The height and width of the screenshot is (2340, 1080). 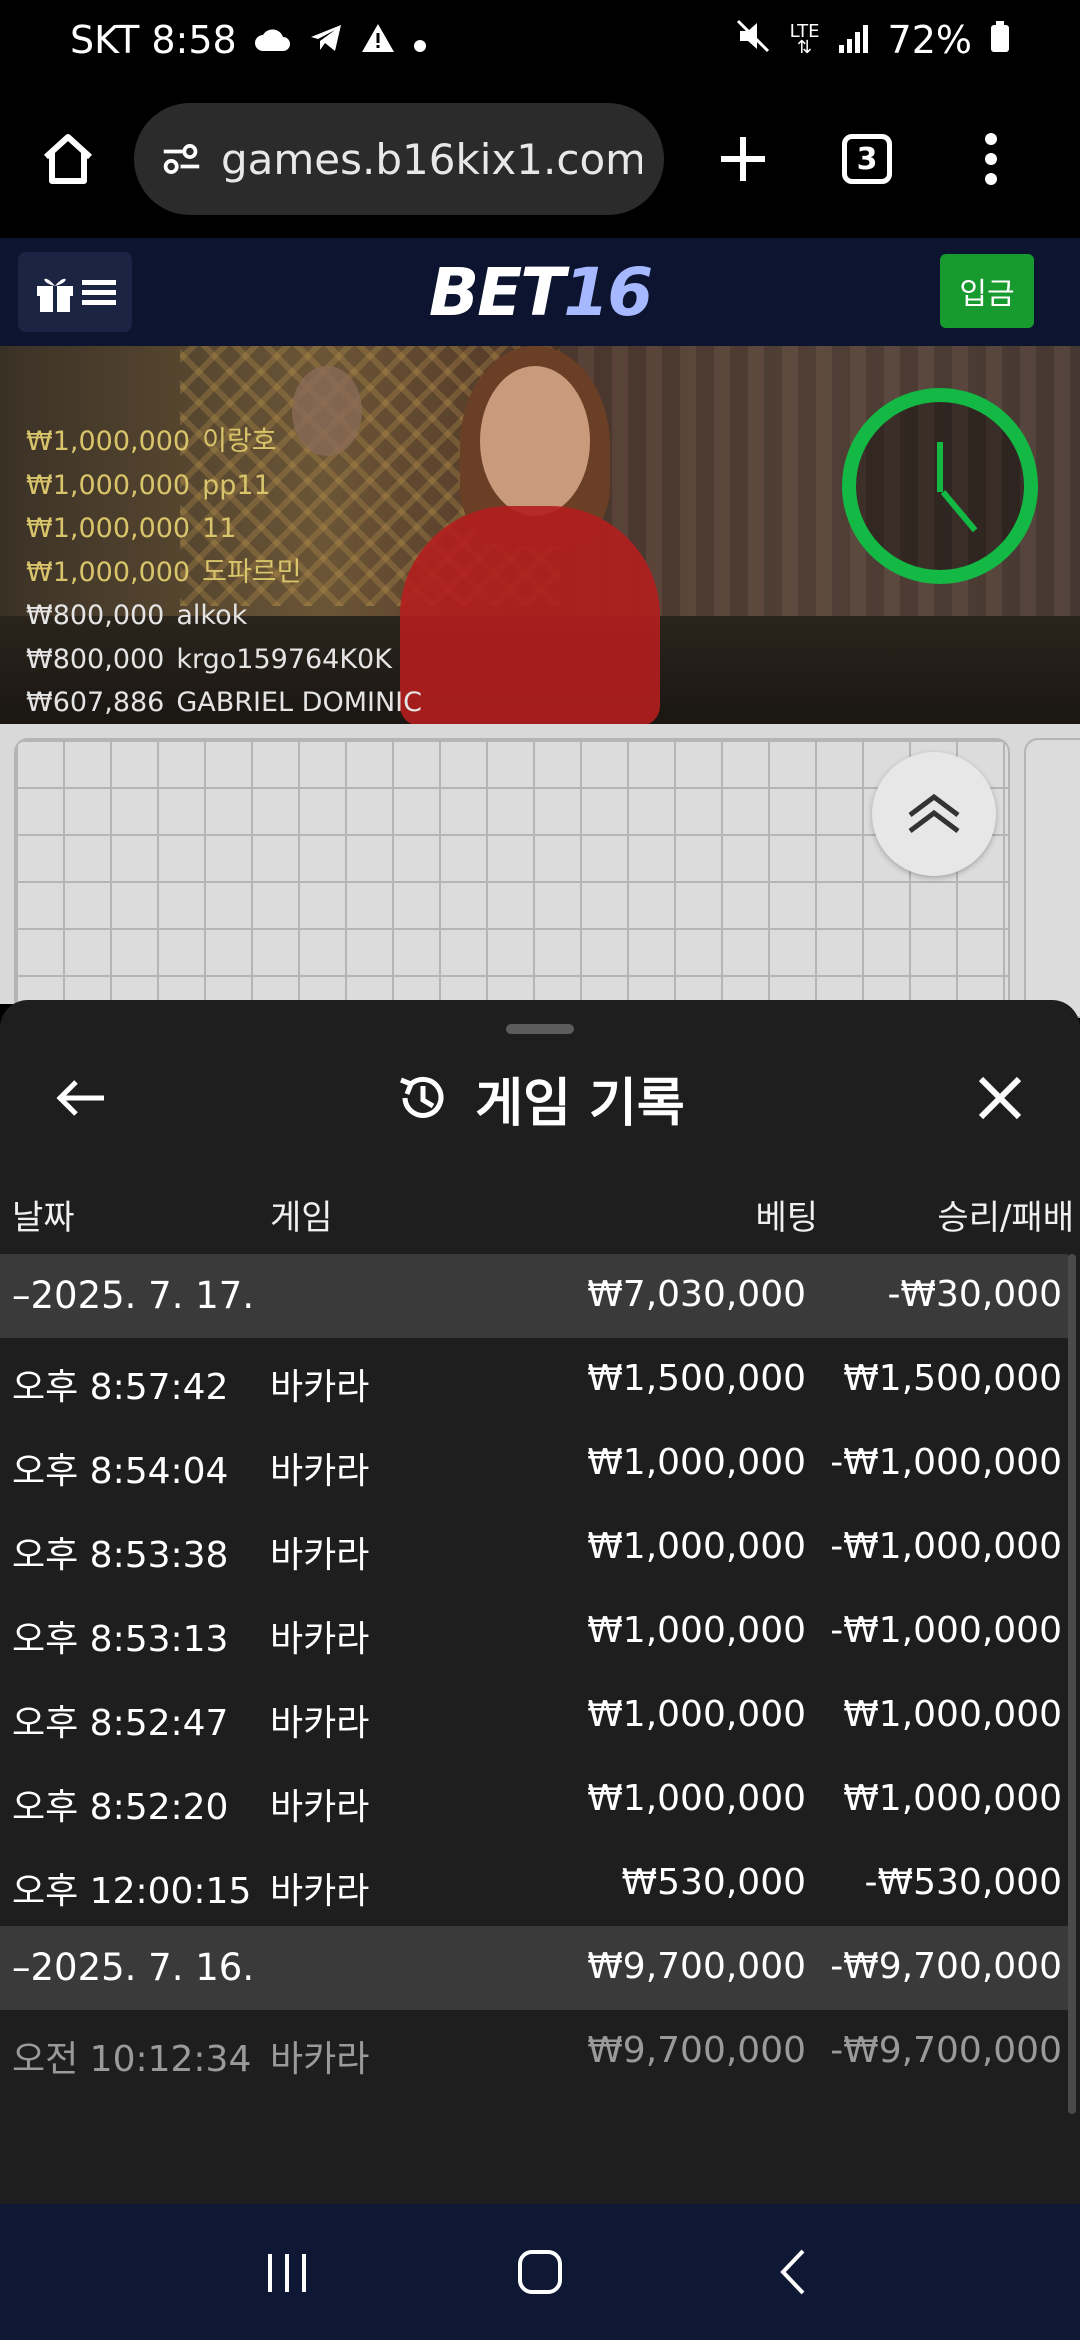 I want to click on history-row: 오후 8:53:38 바카라 ₩1,000,000 -₩1,000,000, so click(x=534, y=1548).